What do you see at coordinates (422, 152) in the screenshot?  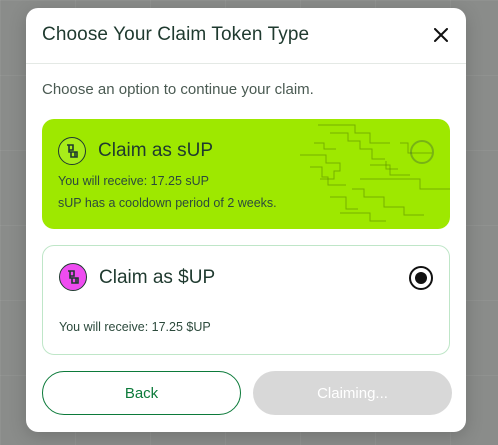 I see `radio-unselected` at bounding box center [422, 152].